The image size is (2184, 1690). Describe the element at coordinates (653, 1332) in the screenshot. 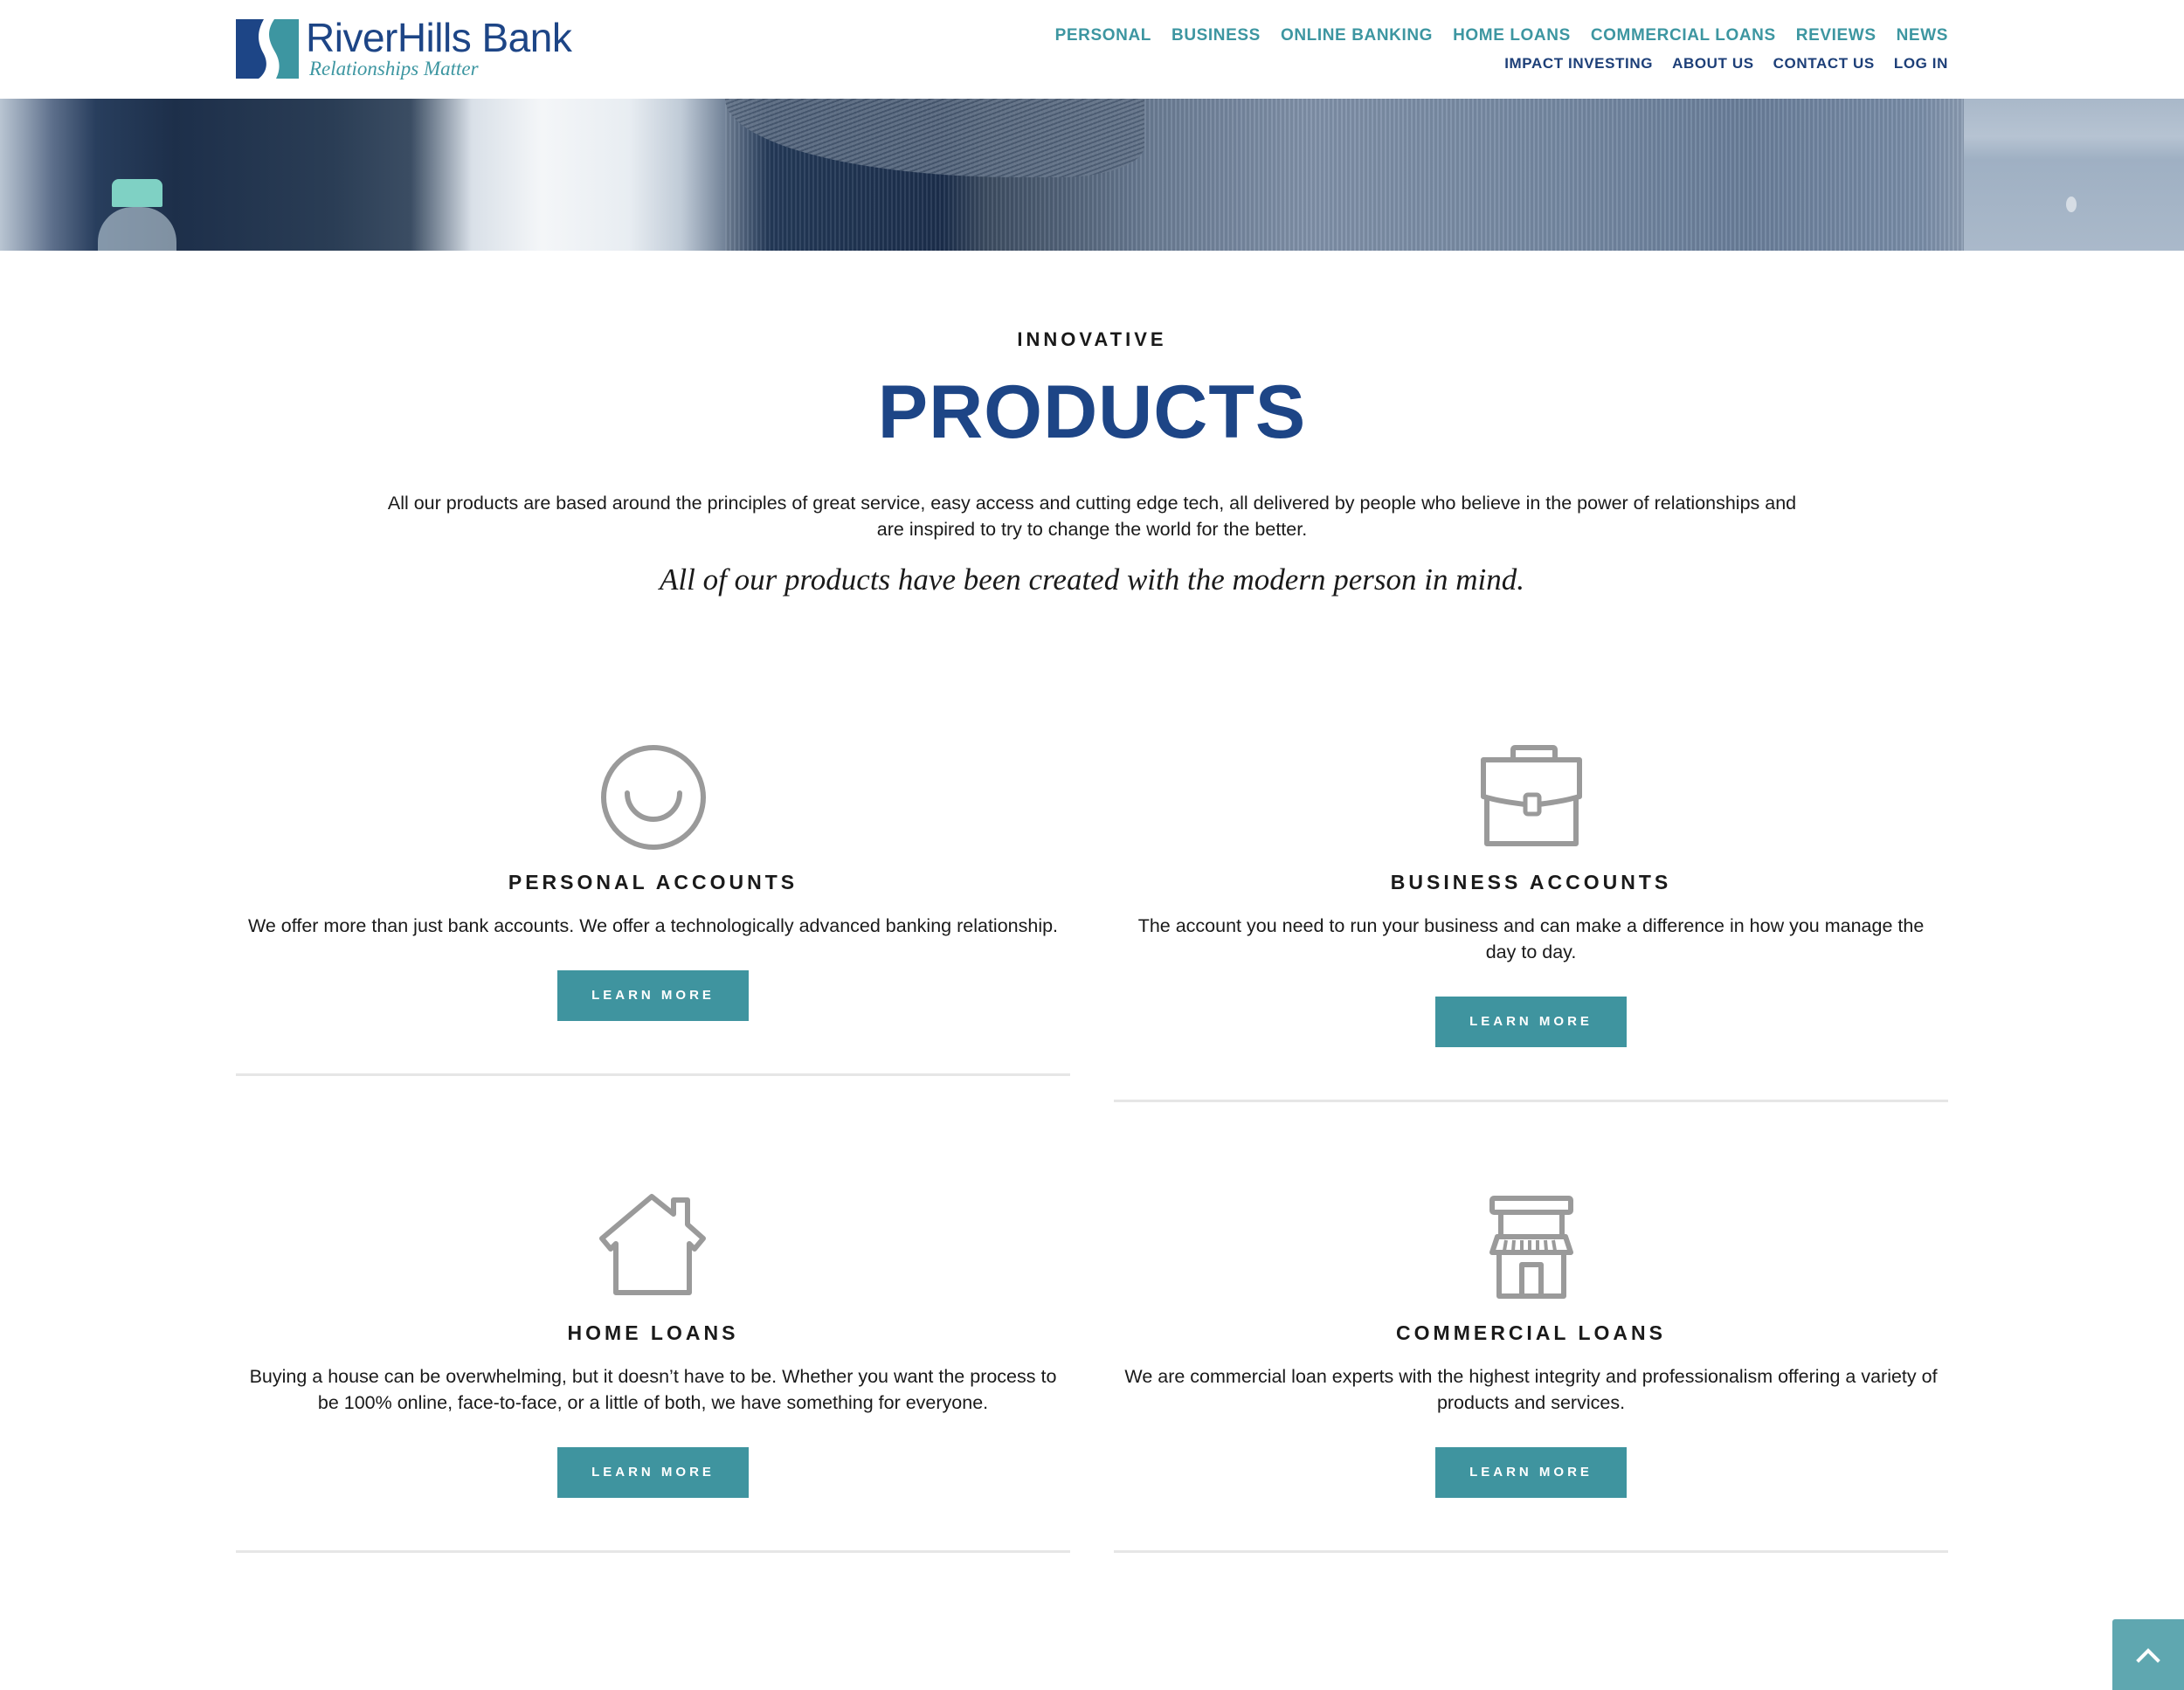

I see `product-title: HOME LOANS` at that location.